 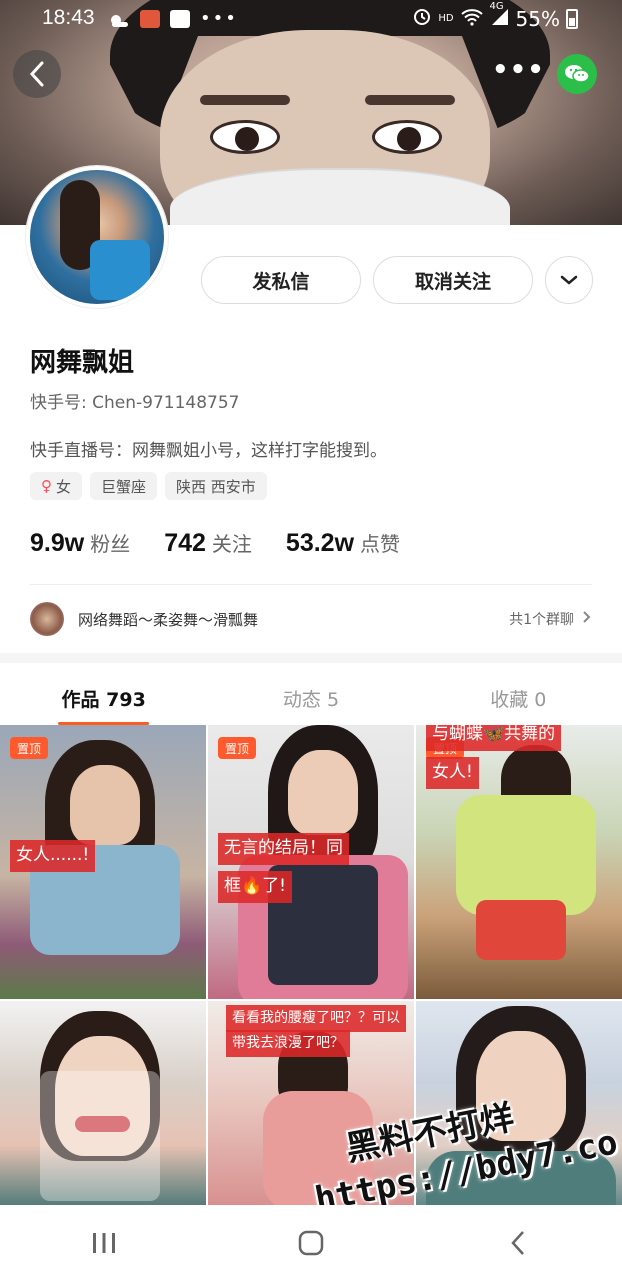 I want to click on tab-moments: 动态 5, so click(x=310, y=694).